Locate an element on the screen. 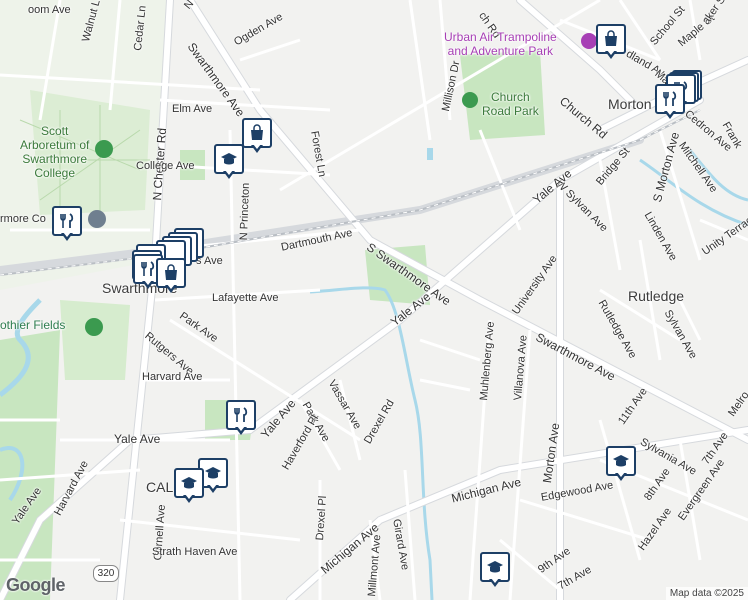 The image size is (748, 600). sports-icon is located at coordinates (94, 327).